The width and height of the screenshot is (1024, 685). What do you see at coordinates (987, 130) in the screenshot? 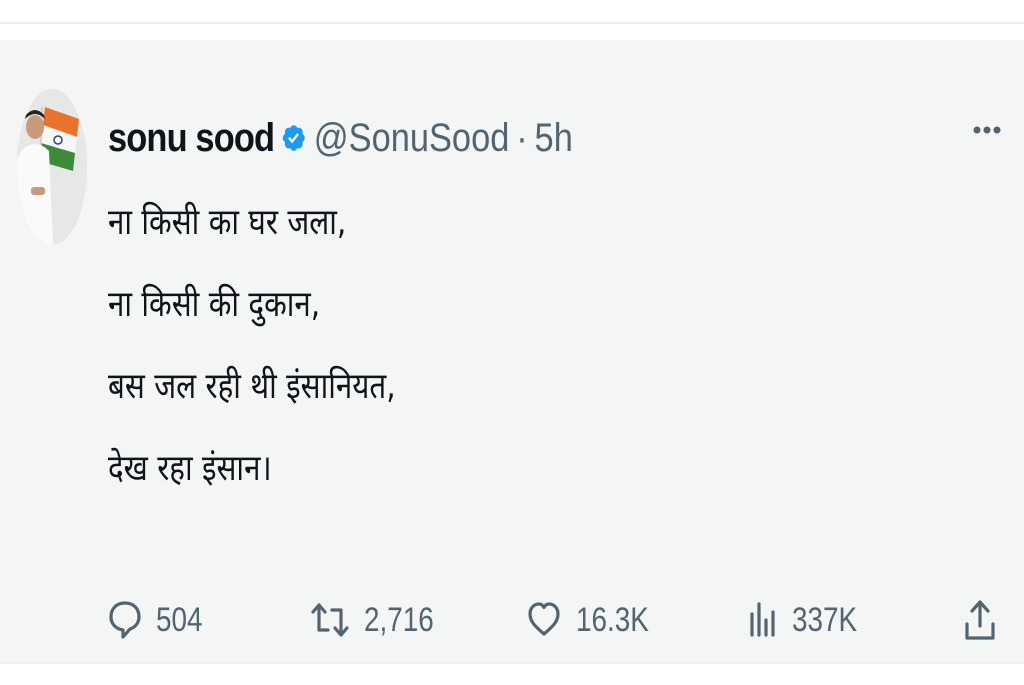
I see `more-horizontal-icon` at bounding box center [987, 130].